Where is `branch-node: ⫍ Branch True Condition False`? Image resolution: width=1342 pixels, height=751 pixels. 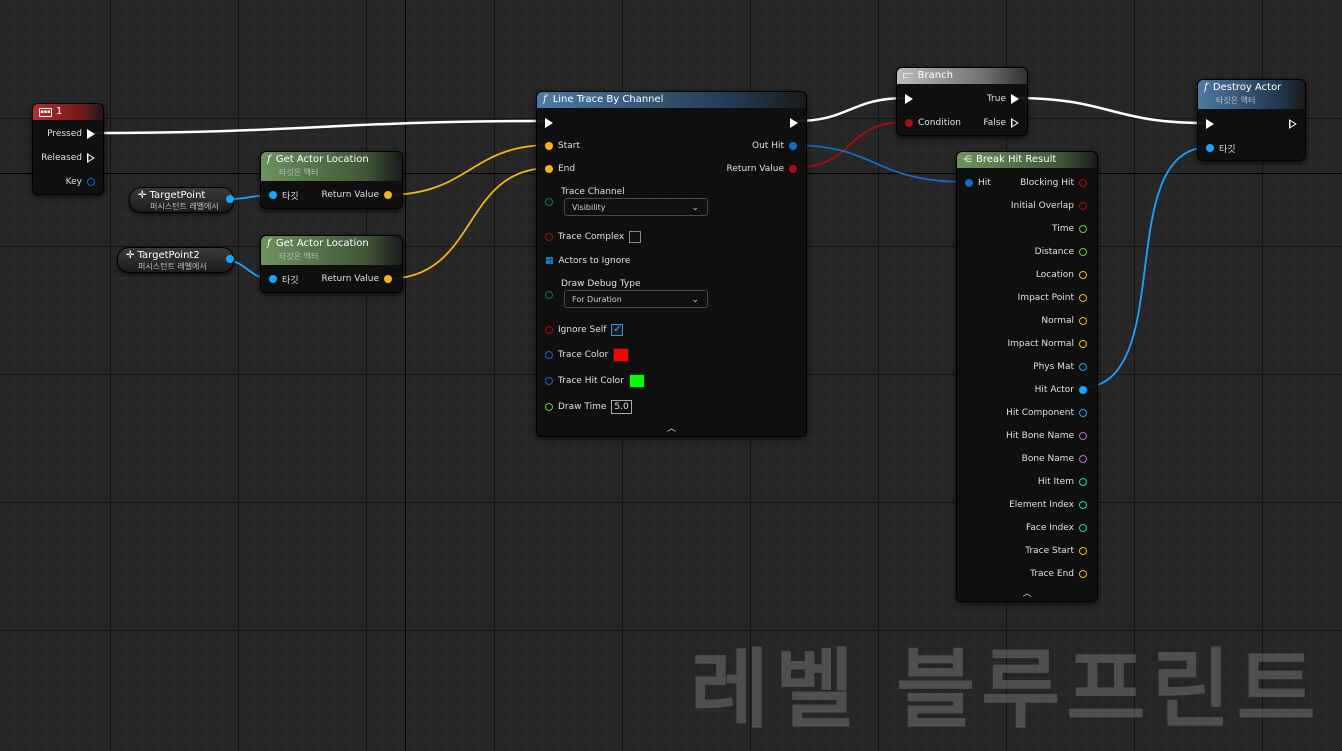 branch-node: ⫍ Branch True Condition False is located at coordinates (962, 101).